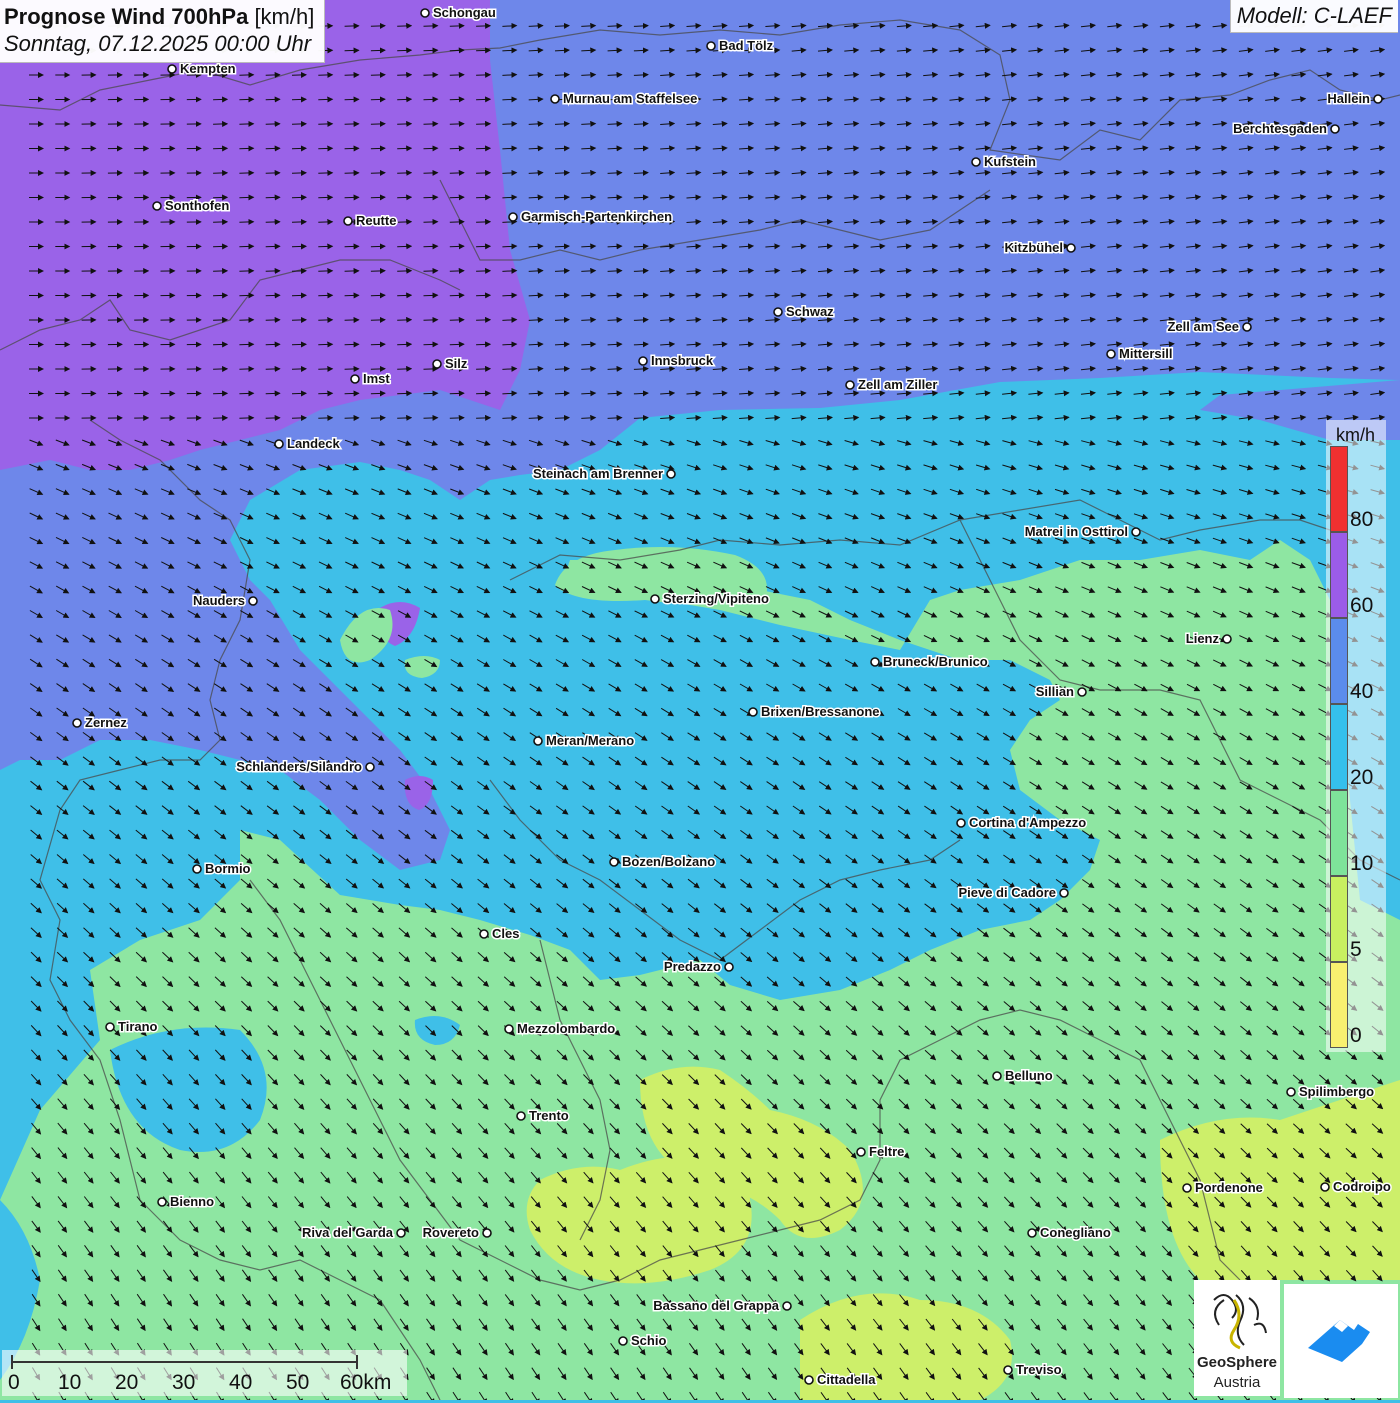 Image resolution: width=1400 pixels, height=1403 pixels. I want to click on city-marker: Bassano del Grappa, so click(722, 1305).